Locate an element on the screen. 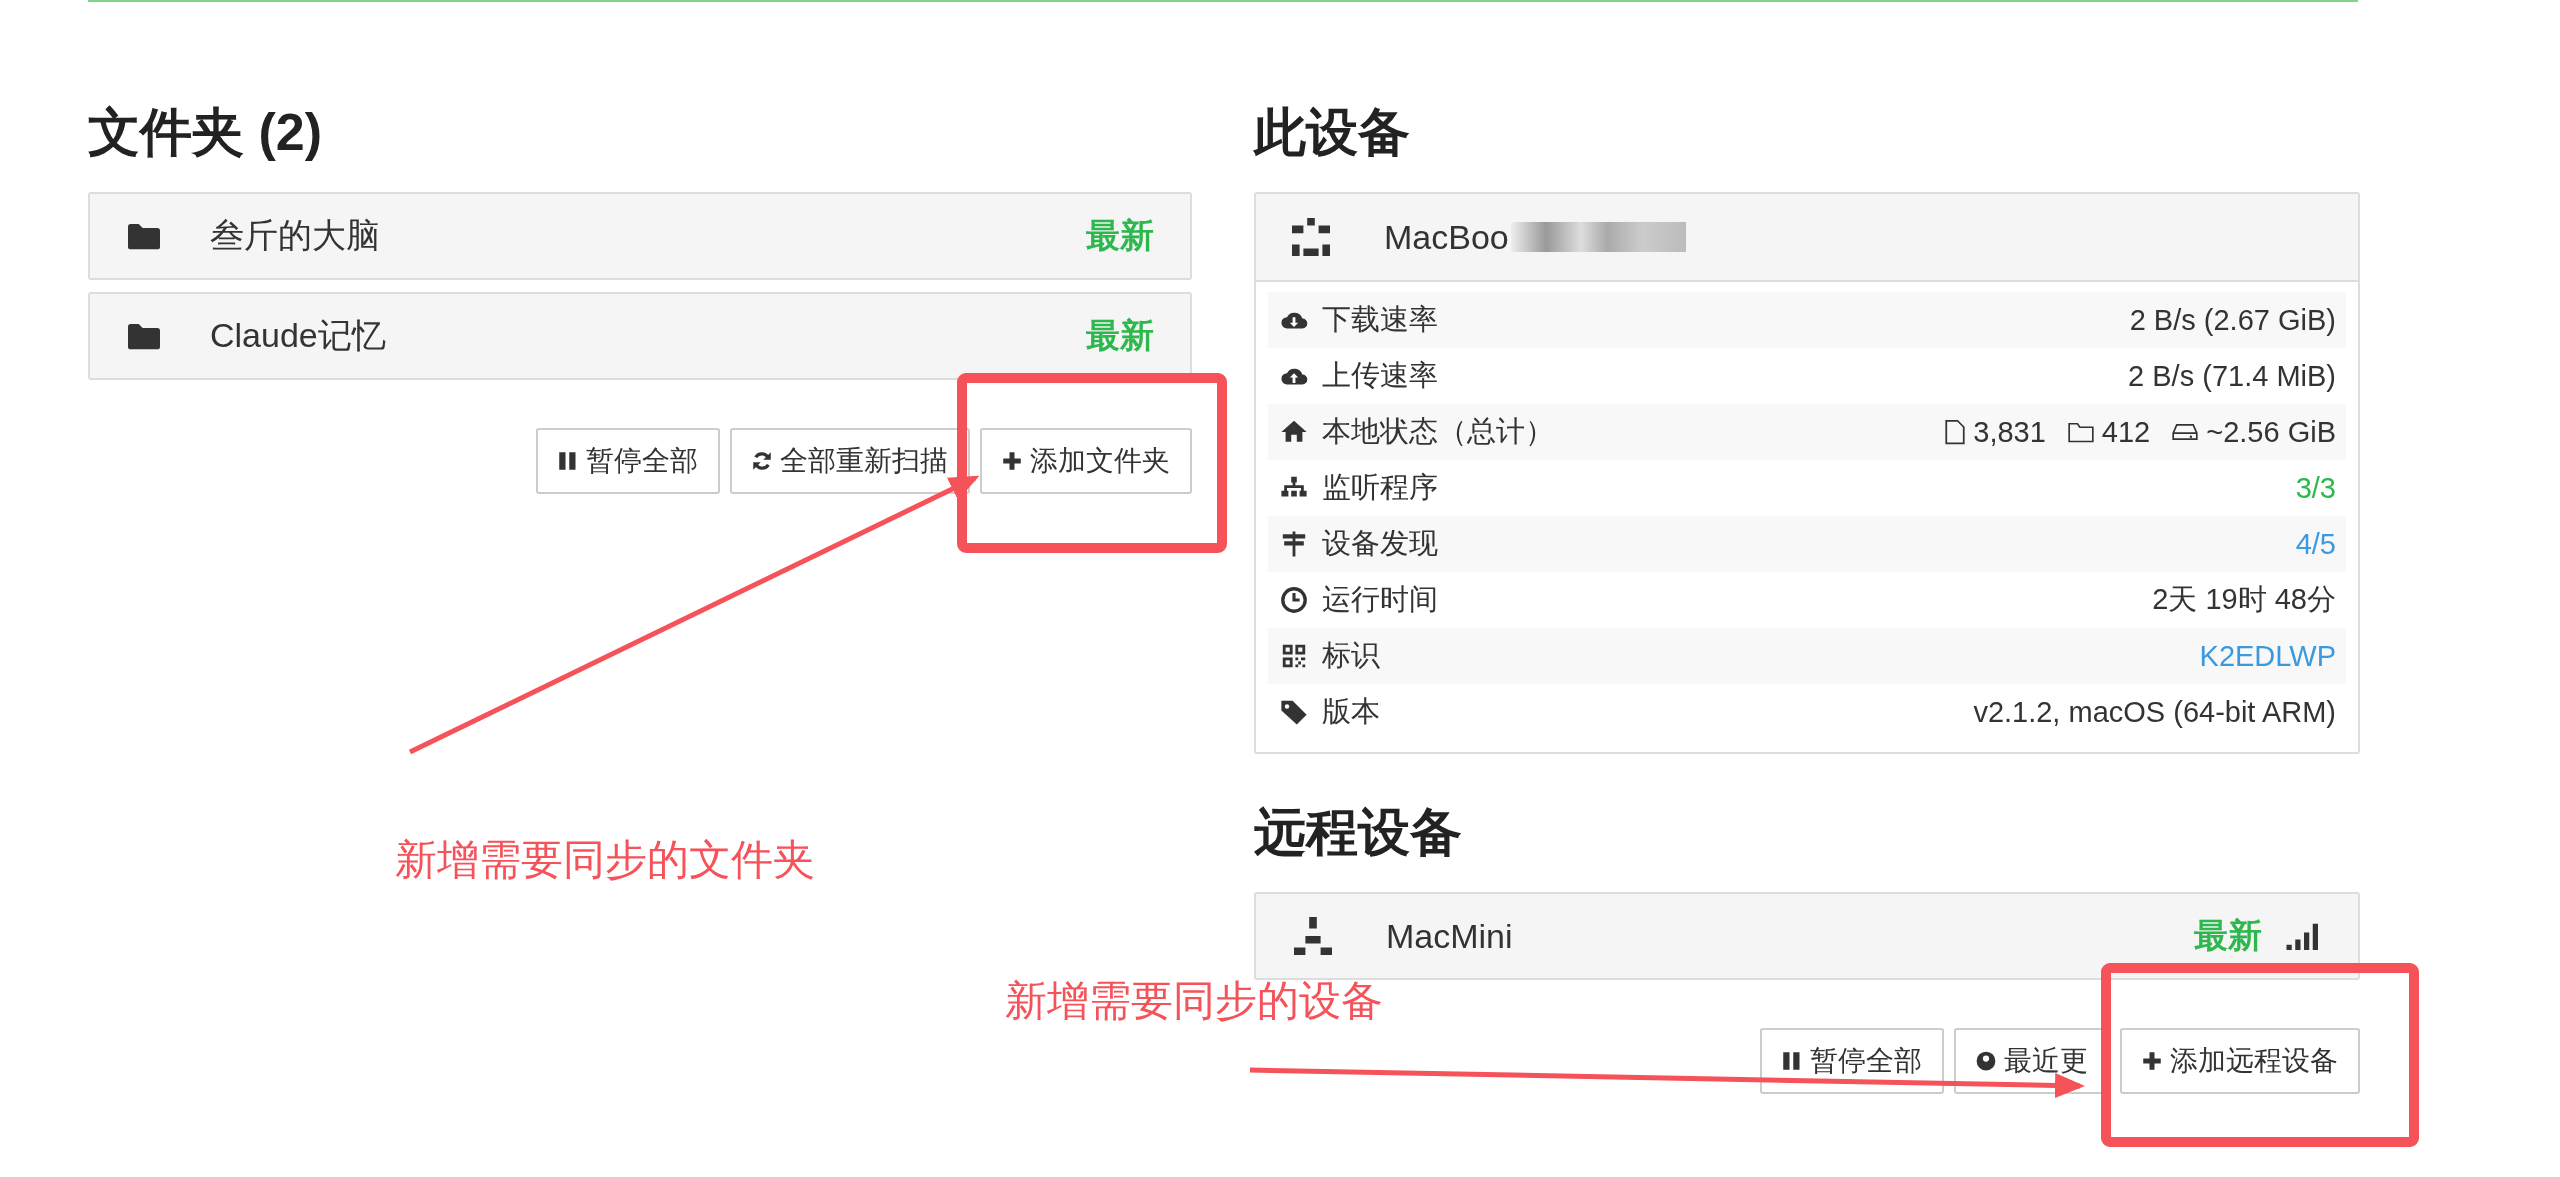 This screenshot has width=2560, height=1177. section-heading: 文件夹 (2) is located at coordinates (205, 132).